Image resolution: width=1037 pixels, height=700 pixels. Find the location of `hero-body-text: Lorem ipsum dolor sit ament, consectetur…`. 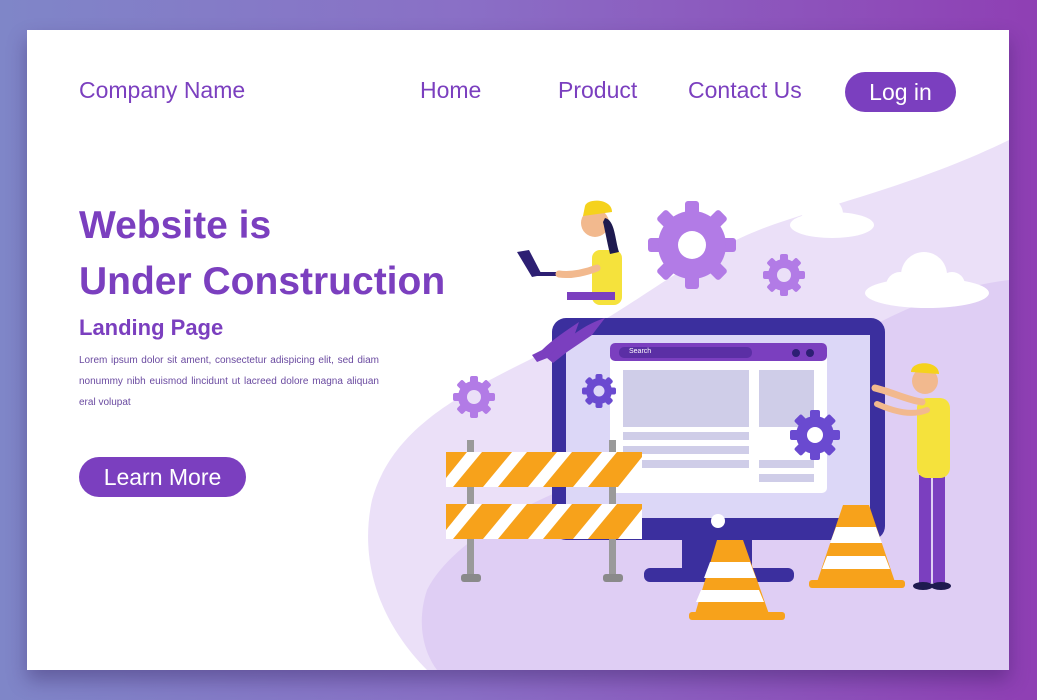

hero-body-text: Lorem ipsum dolor sit ament, consectetur… is located at coordinates (229, 381).